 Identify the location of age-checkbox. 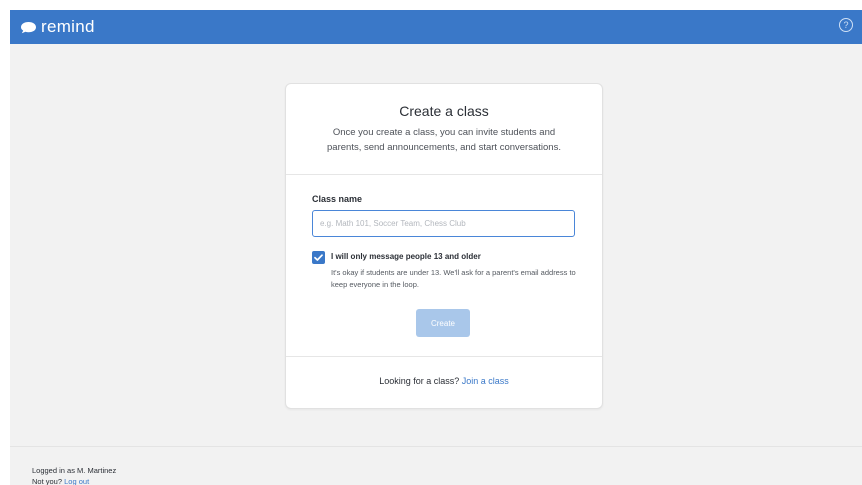
(318, 257).